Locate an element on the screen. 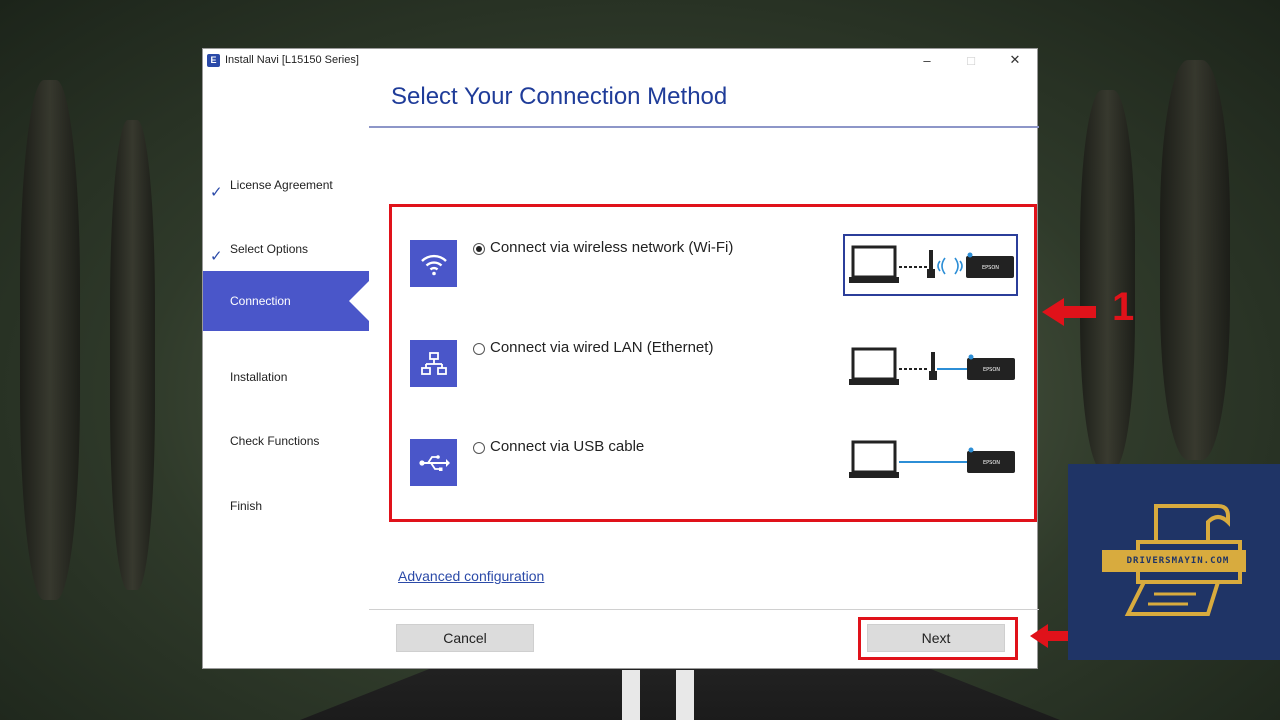 Image resolution: width=1280 pixels, height=720 pixels. logo-text: DRIVERSMAYIN.COM is located at coordinates (1178, 561).